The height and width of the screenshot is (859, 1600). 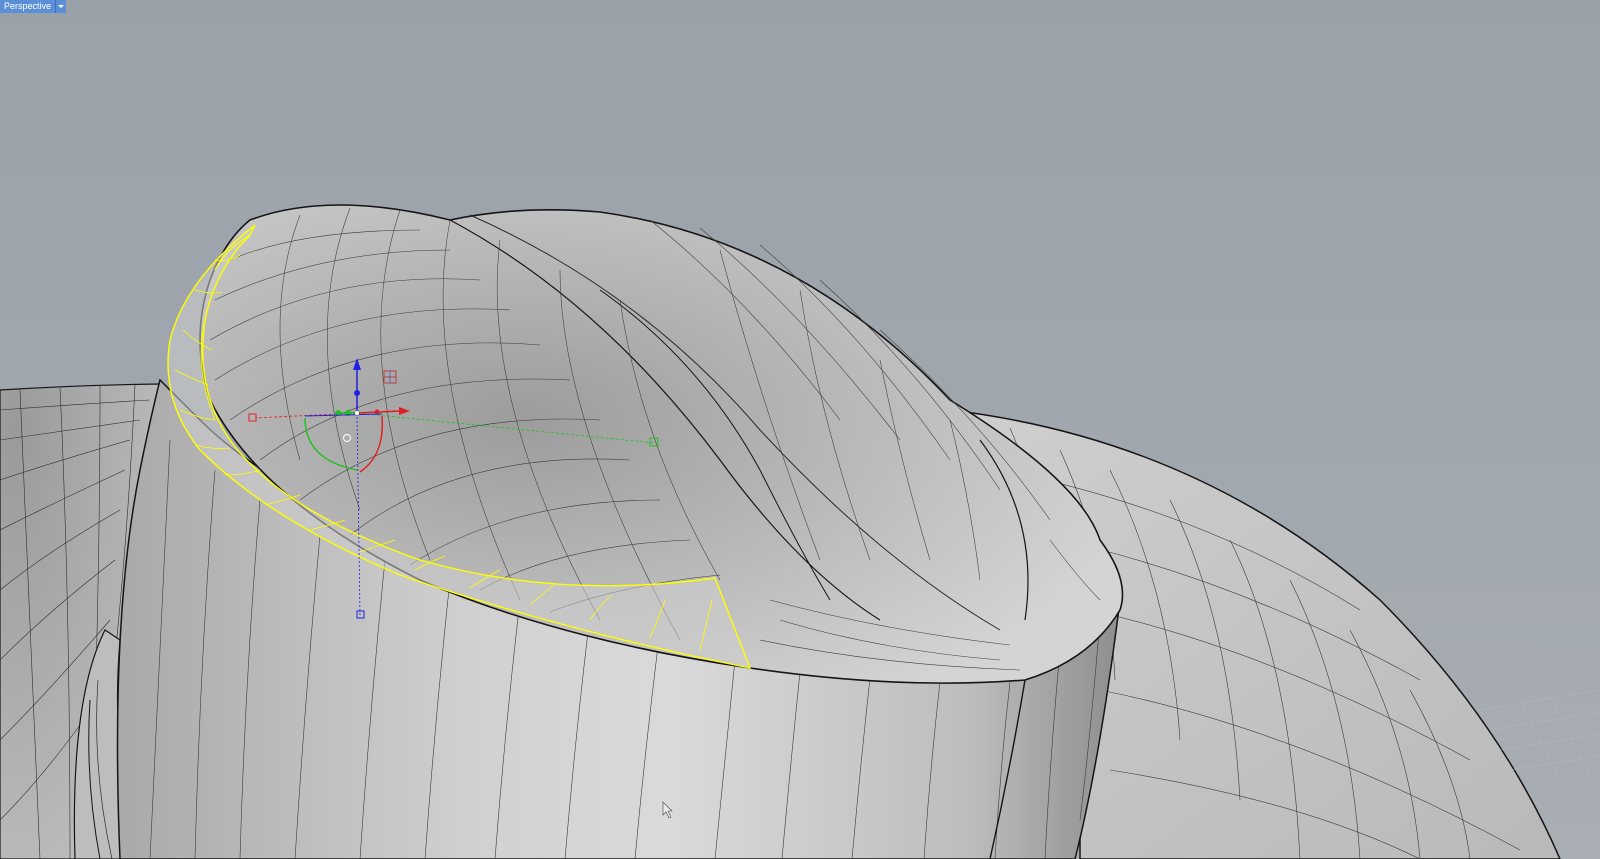 What do you see at coordinates (61, 6) in the screenshot?
I see `chevron-down-icon` at bounding box center [61, 6].